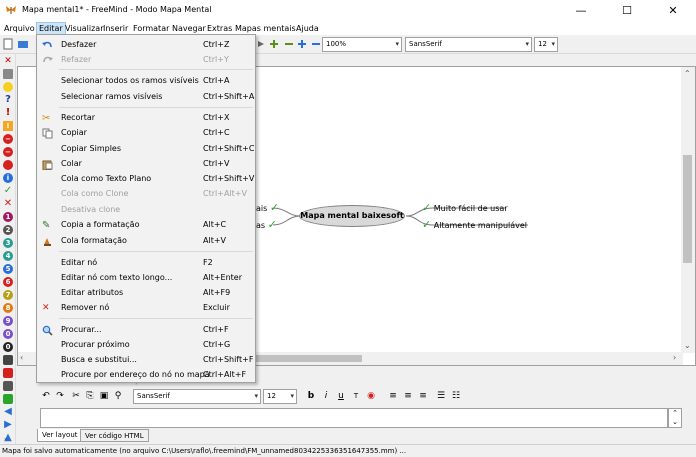  I want to click on priority-2-icon: 2, so click(8, 230).